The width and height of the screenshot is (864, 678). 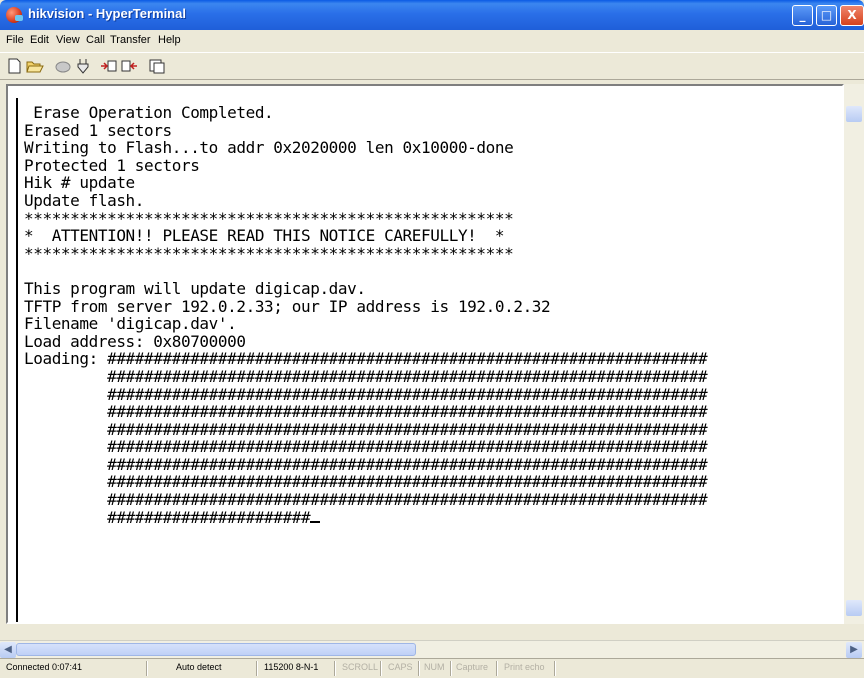 I want to click on vertical-scrollbar, so click(x=854, y=354).